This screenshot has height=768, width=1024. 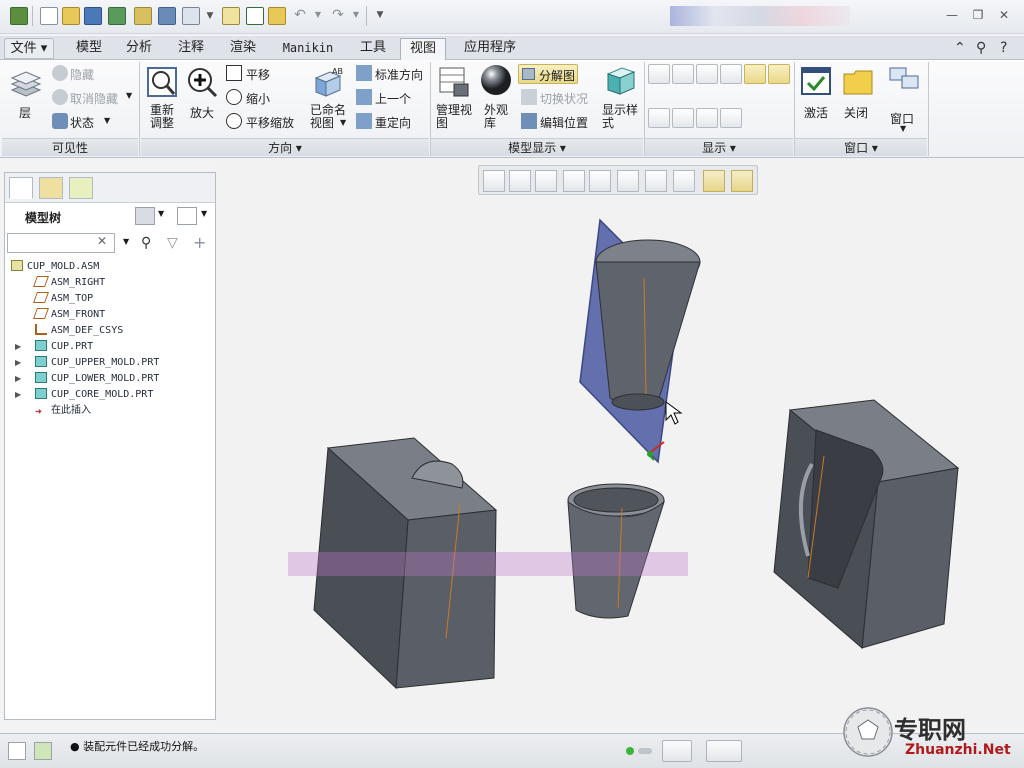 What do you see at coordinates (285, 147) in the screenshot?
I see `group-orientation-label: 方向 ▾` at bounding box center [285, 147].